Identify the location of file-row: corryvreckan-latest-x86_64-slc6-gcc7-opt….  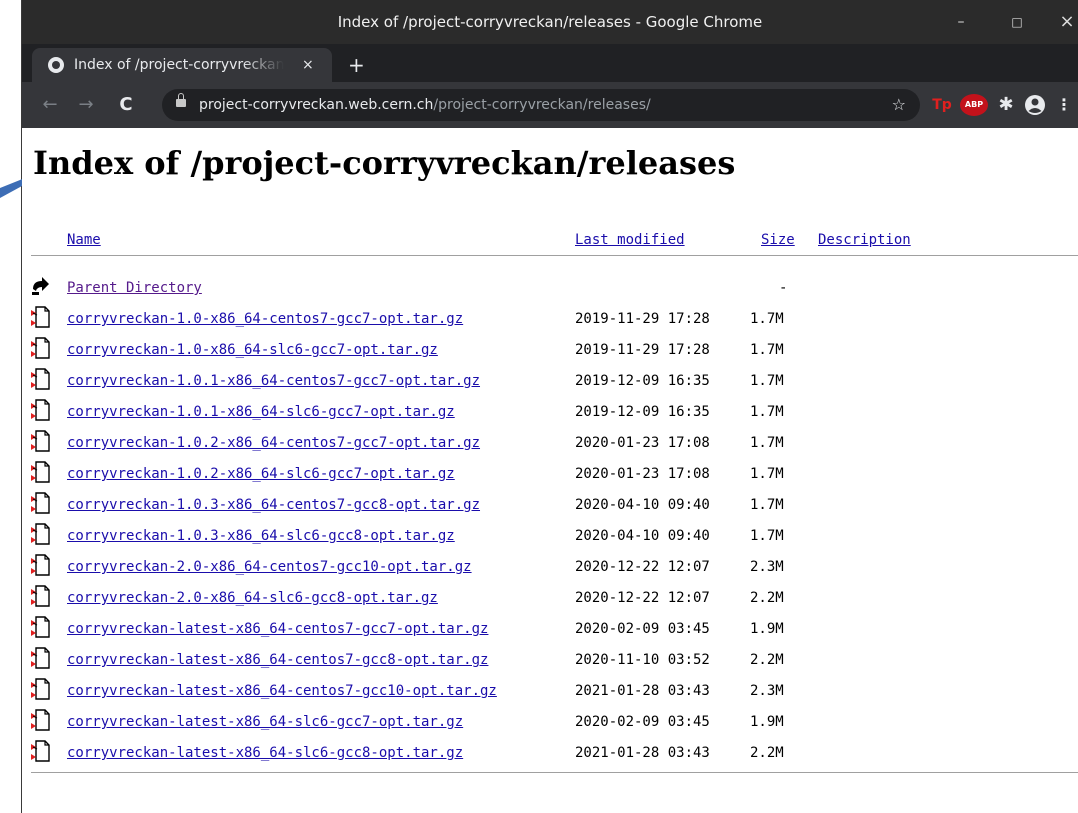
(550, 726).